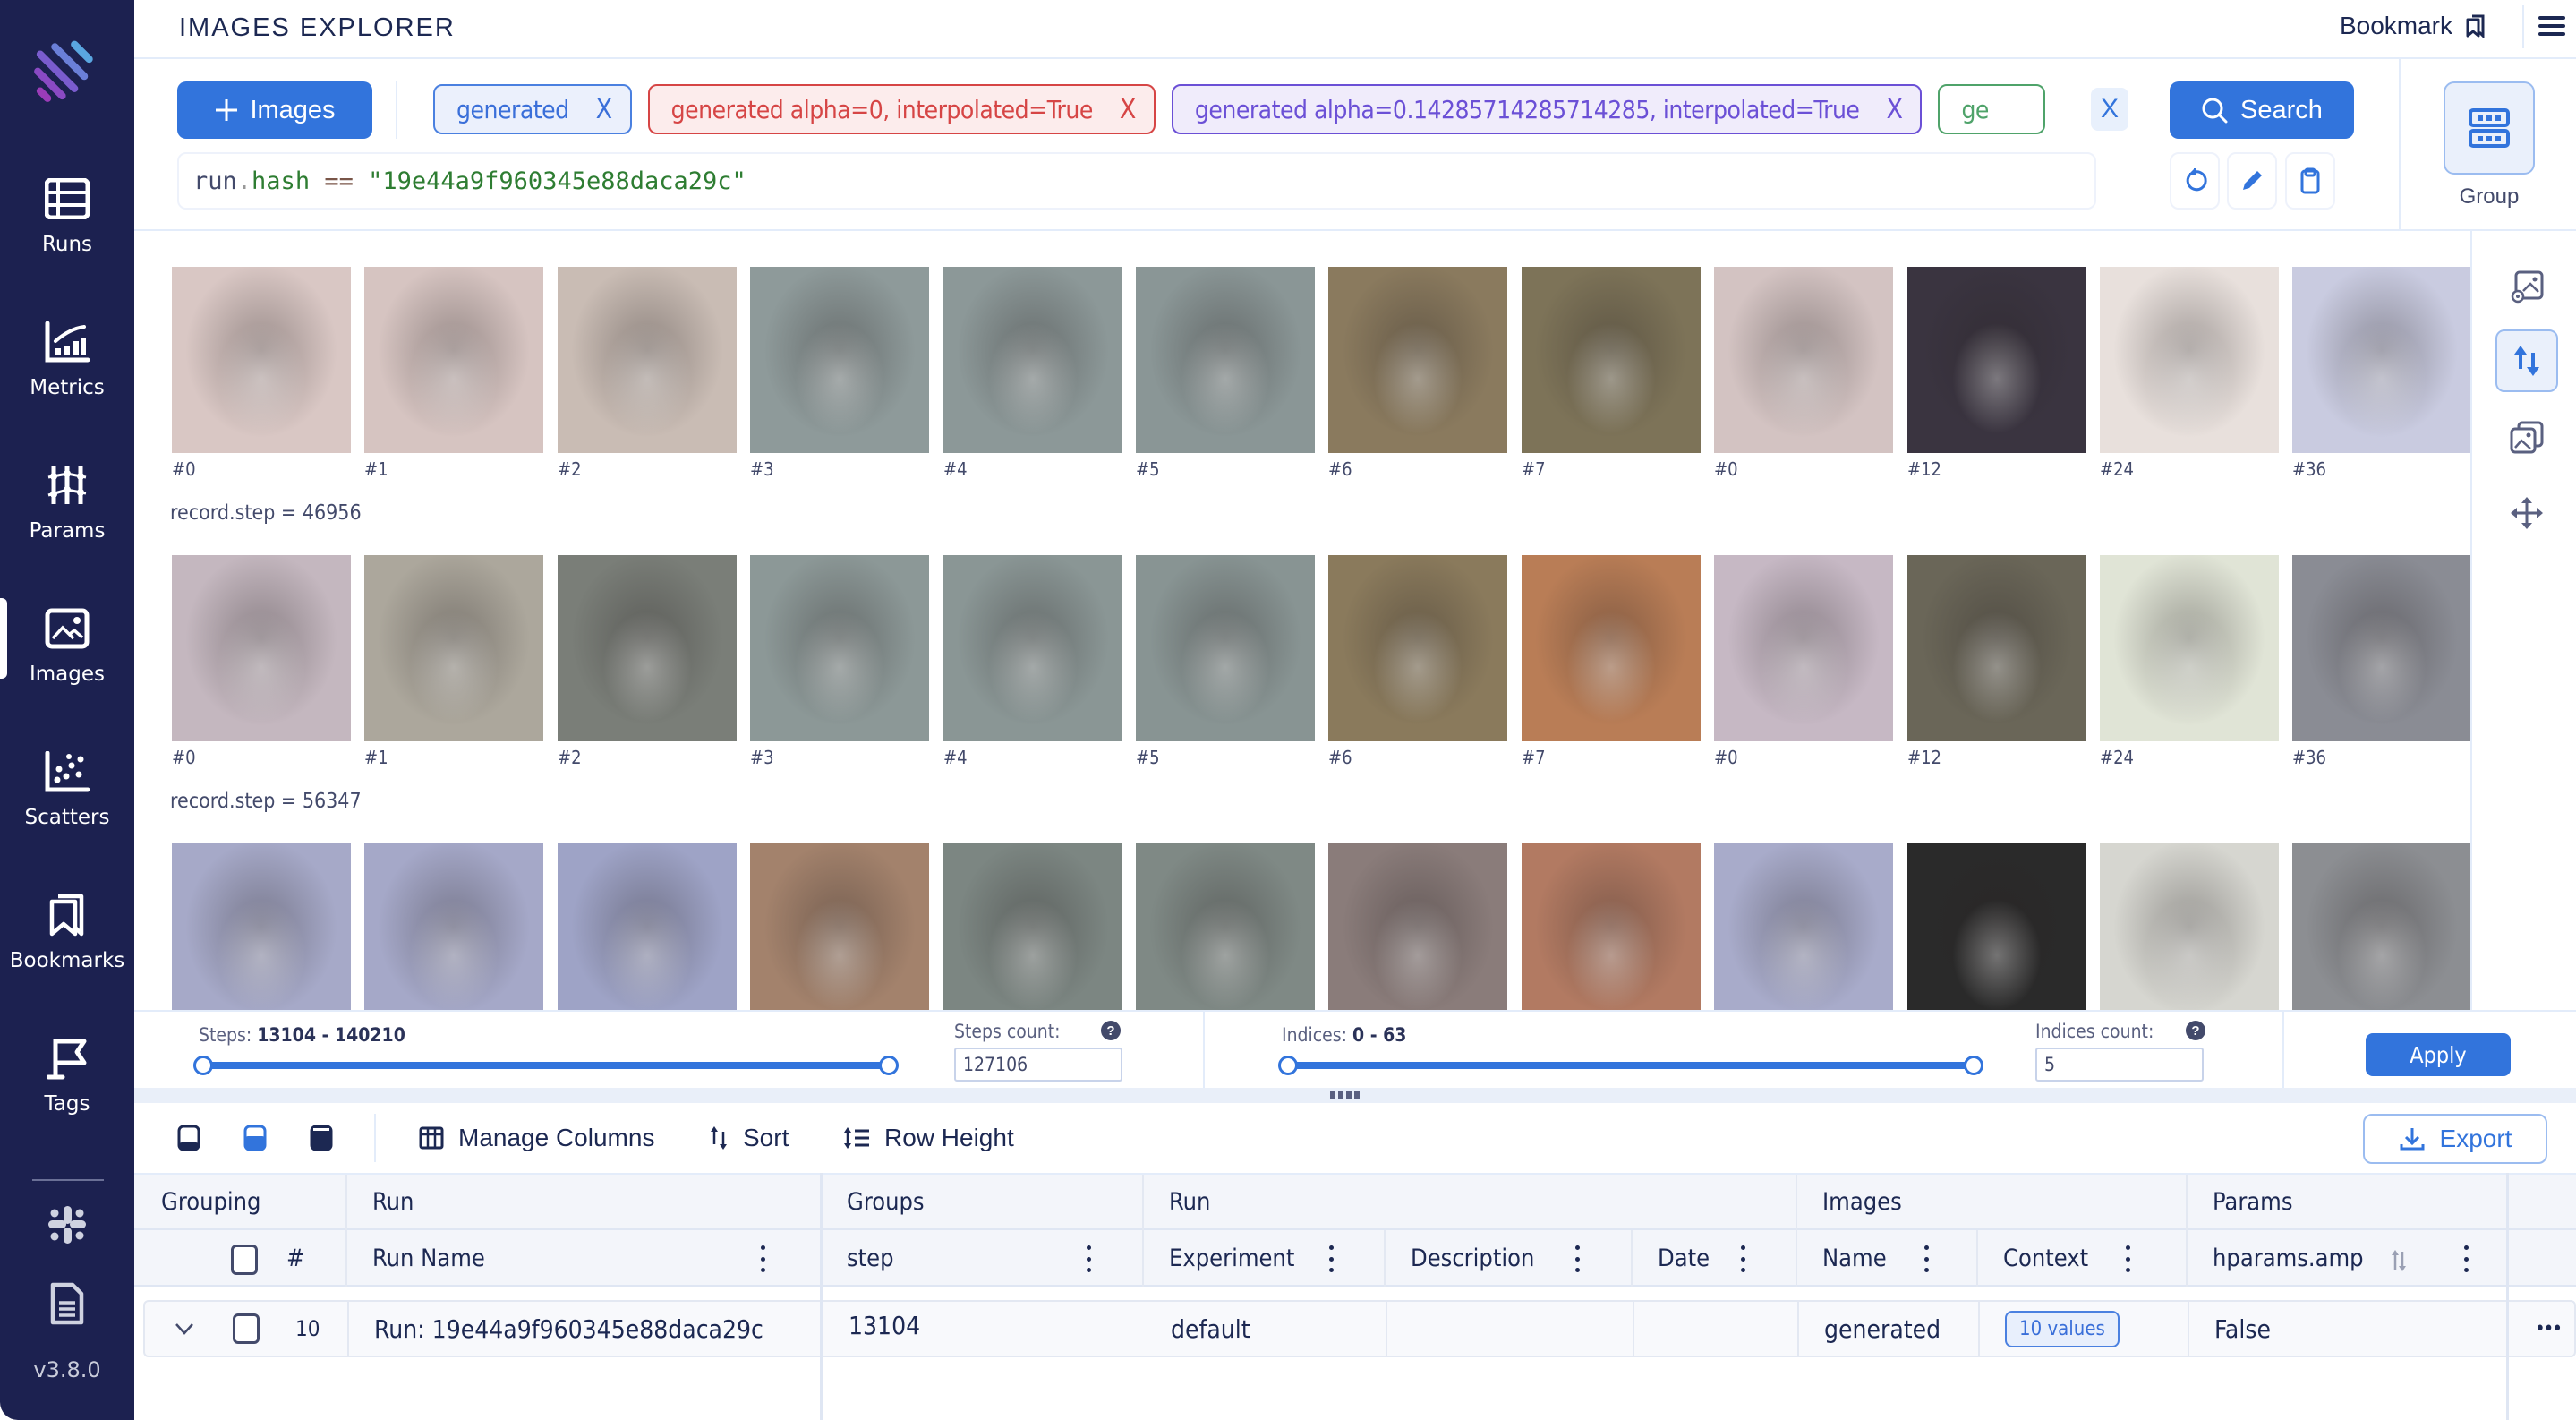  What do you see at coordinates (255, 1138) in the screenshot?
I see `table-view-half-button` at bounding box center [255, 1138].